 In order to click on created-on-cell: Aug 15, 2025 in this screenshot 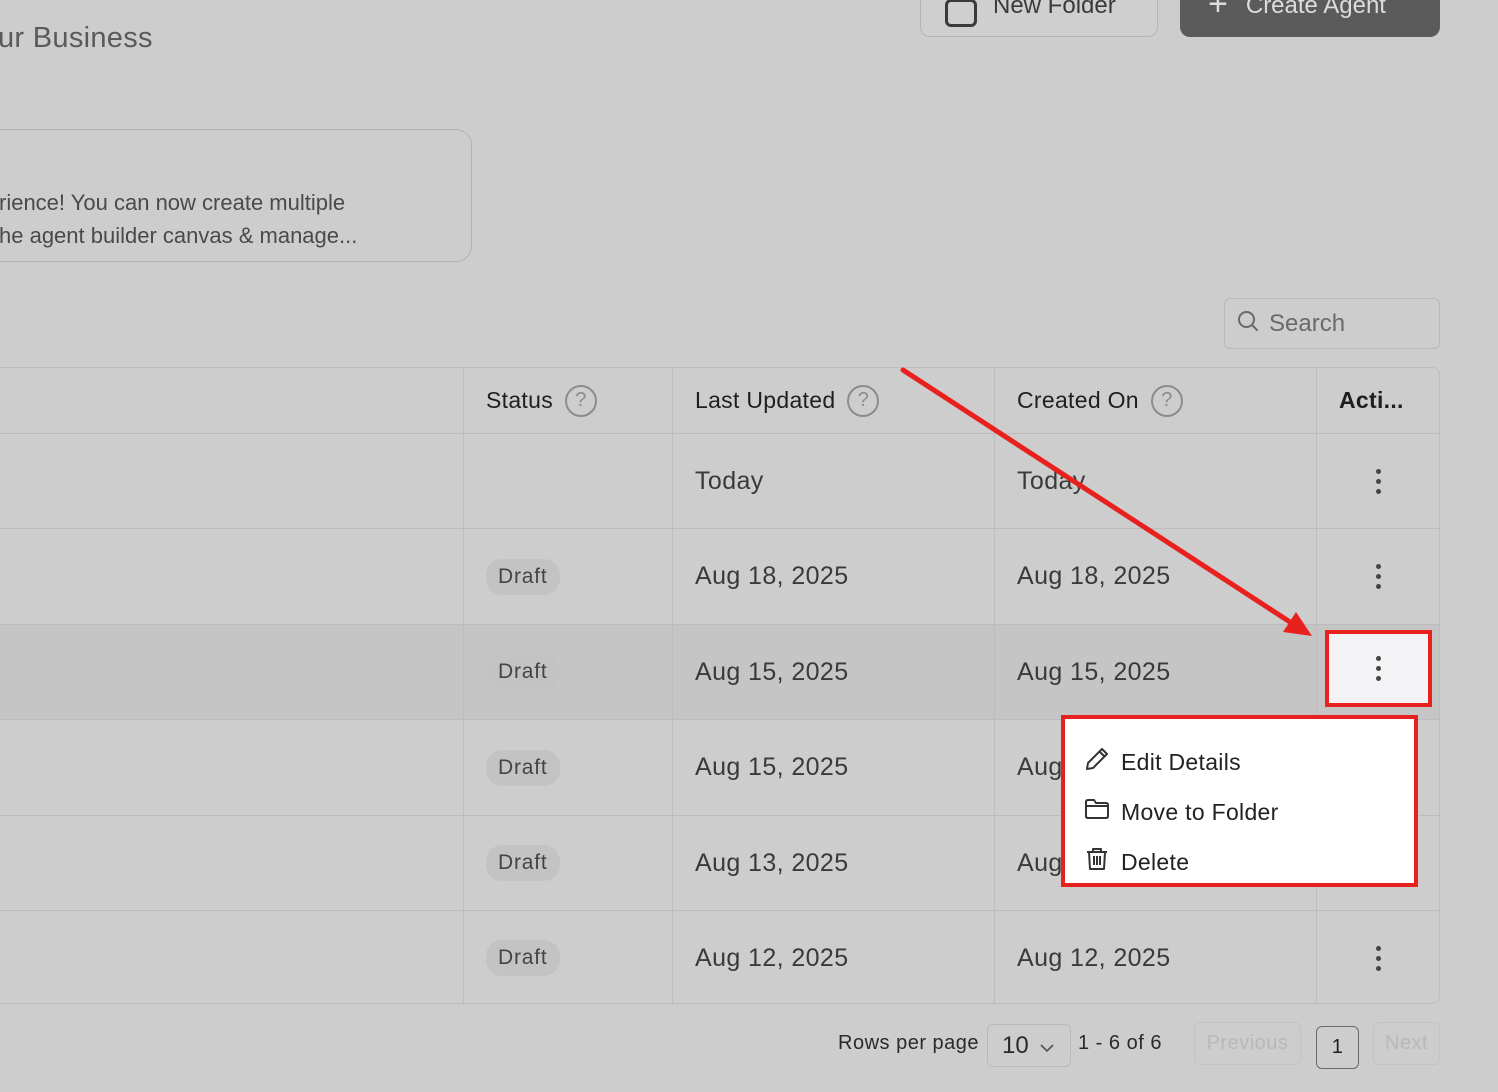, I will do `click(1155, 672)`.